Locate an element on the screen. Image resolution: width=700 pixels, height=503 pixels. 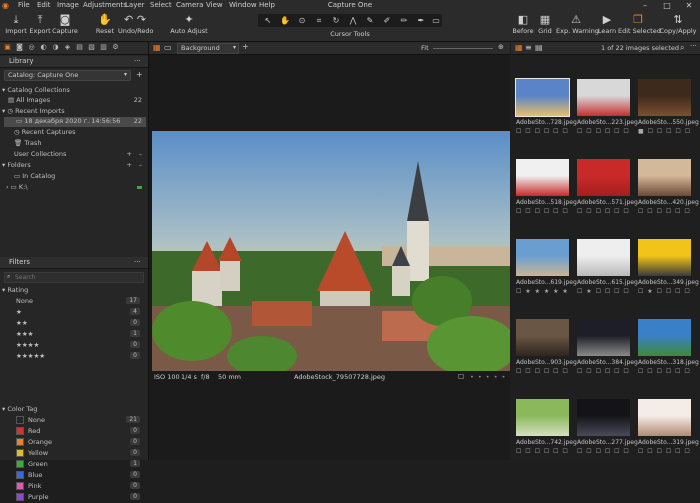
minimize-icon: – is located at coordinates (645, 5).